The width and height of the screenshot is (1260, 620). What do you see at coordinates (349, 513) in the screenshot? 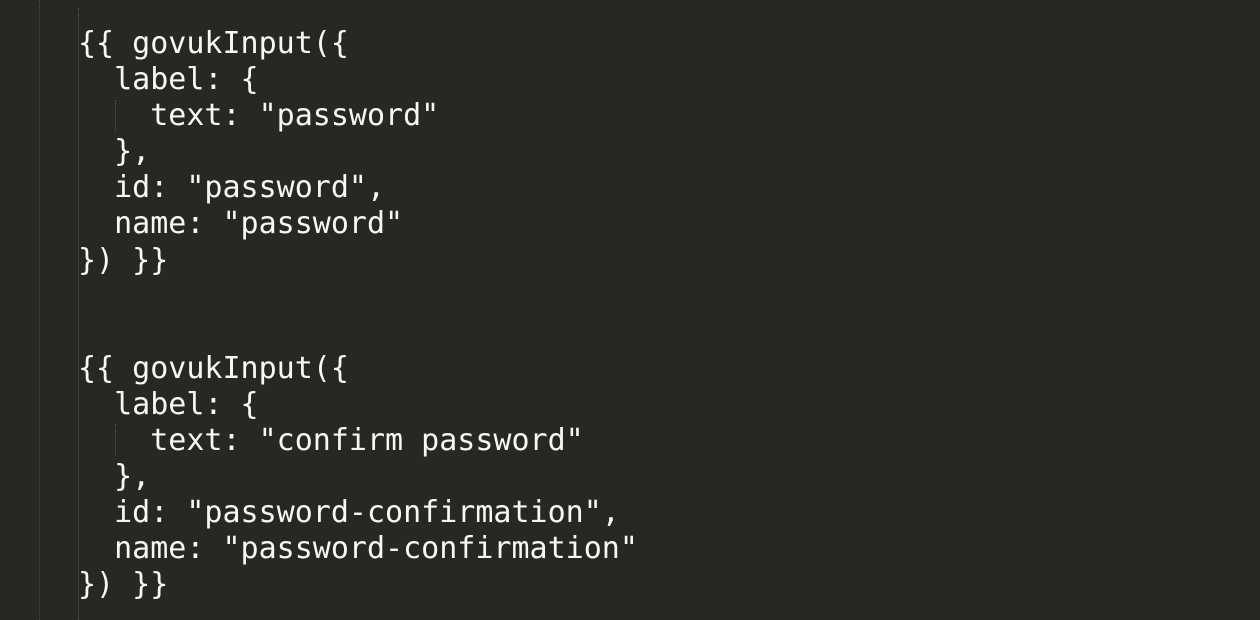
I see `code-line: id: "password-confirmation",` at bounding box center [349, 513].